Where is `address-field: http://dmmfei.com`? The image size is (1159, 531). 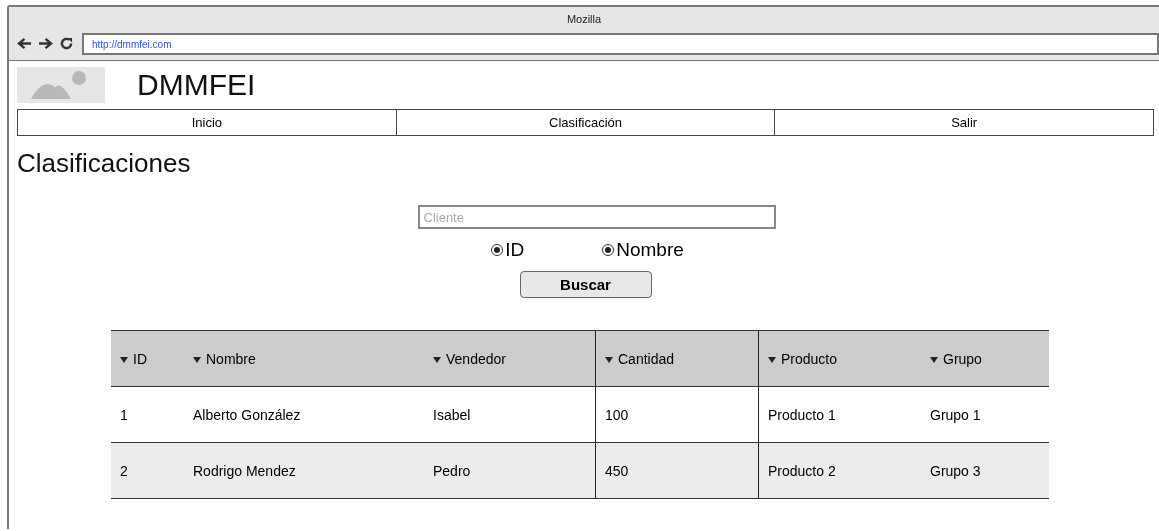 address-field: http://dmmfei.com is located at coordinates (620, 43).